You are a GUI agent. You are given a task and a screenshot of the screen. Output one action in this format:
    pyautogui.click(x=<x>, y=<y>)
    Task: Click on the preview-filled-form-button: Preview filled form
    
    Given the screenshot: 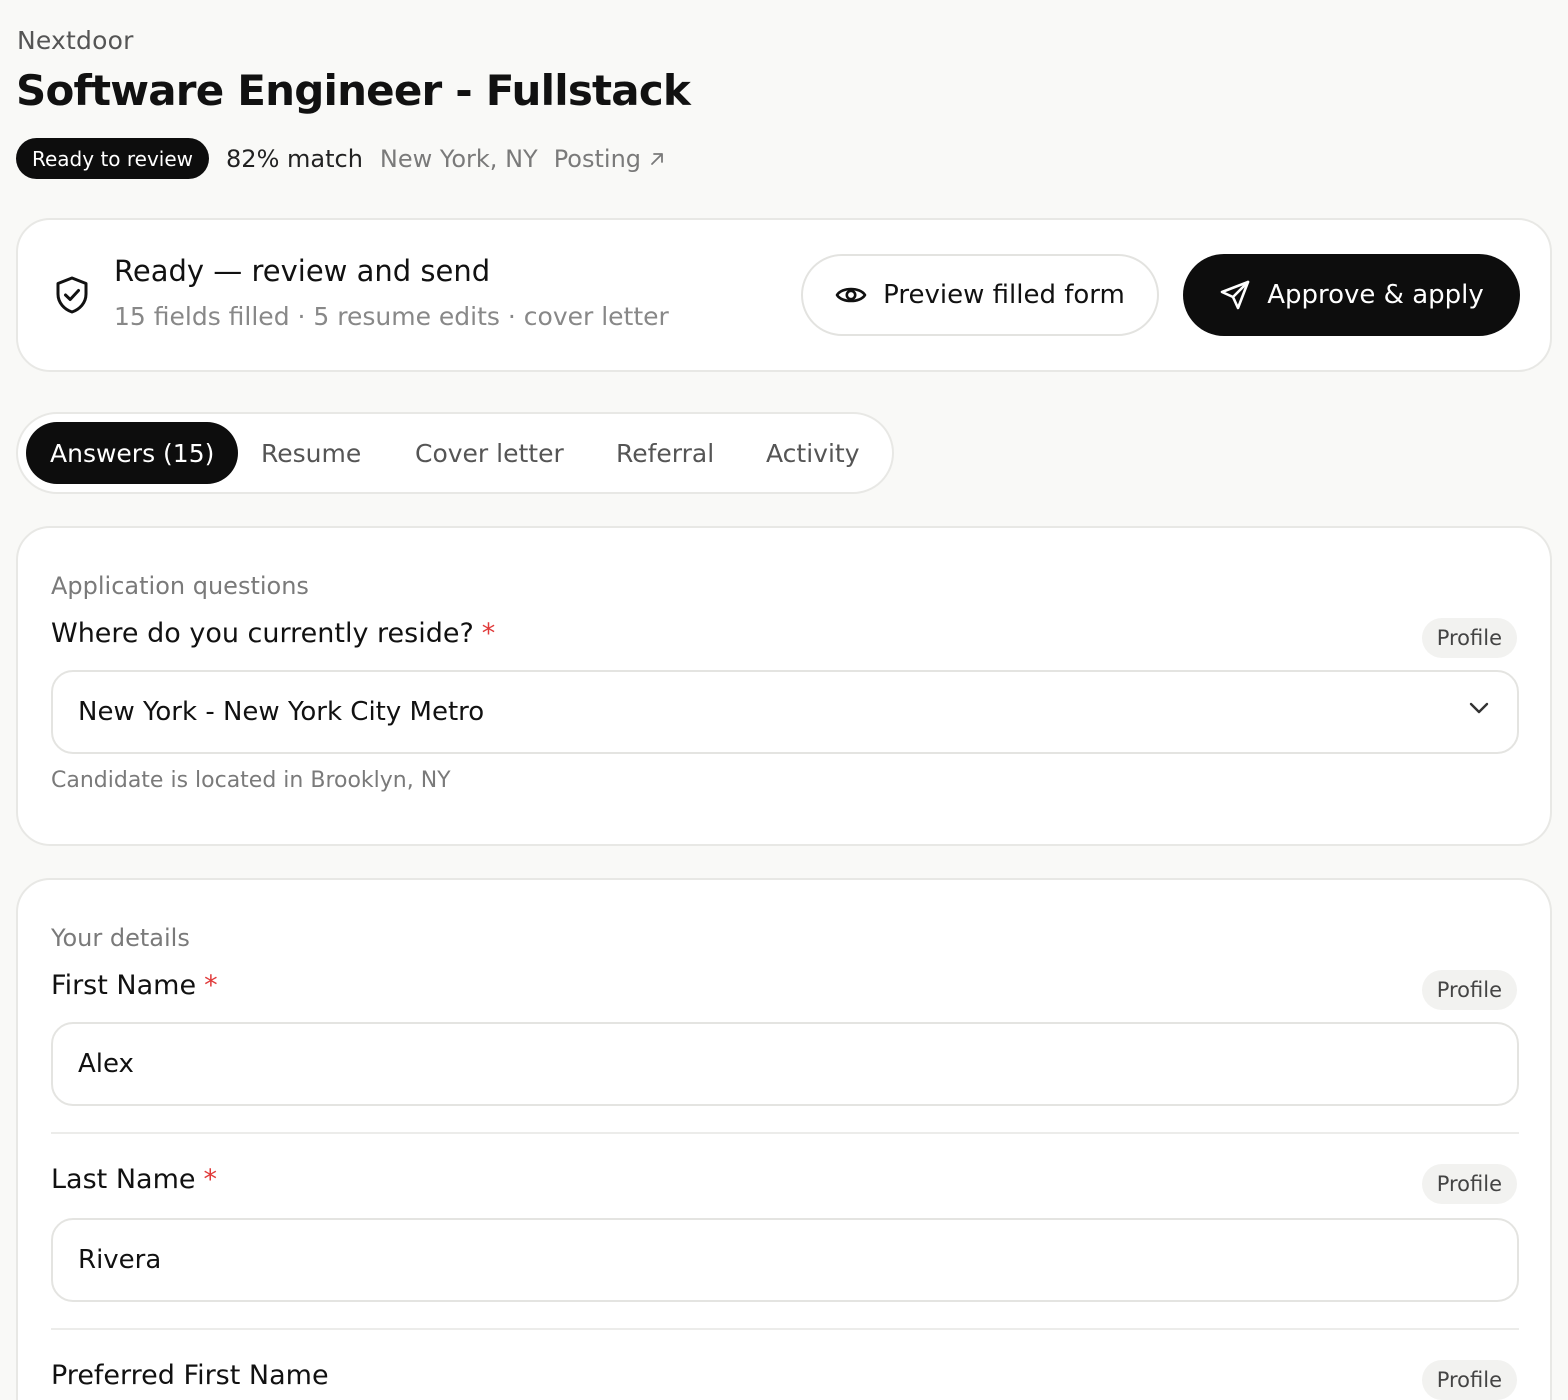 What is the action you would take?
    pyautogui.click(x=980, y=295)
    